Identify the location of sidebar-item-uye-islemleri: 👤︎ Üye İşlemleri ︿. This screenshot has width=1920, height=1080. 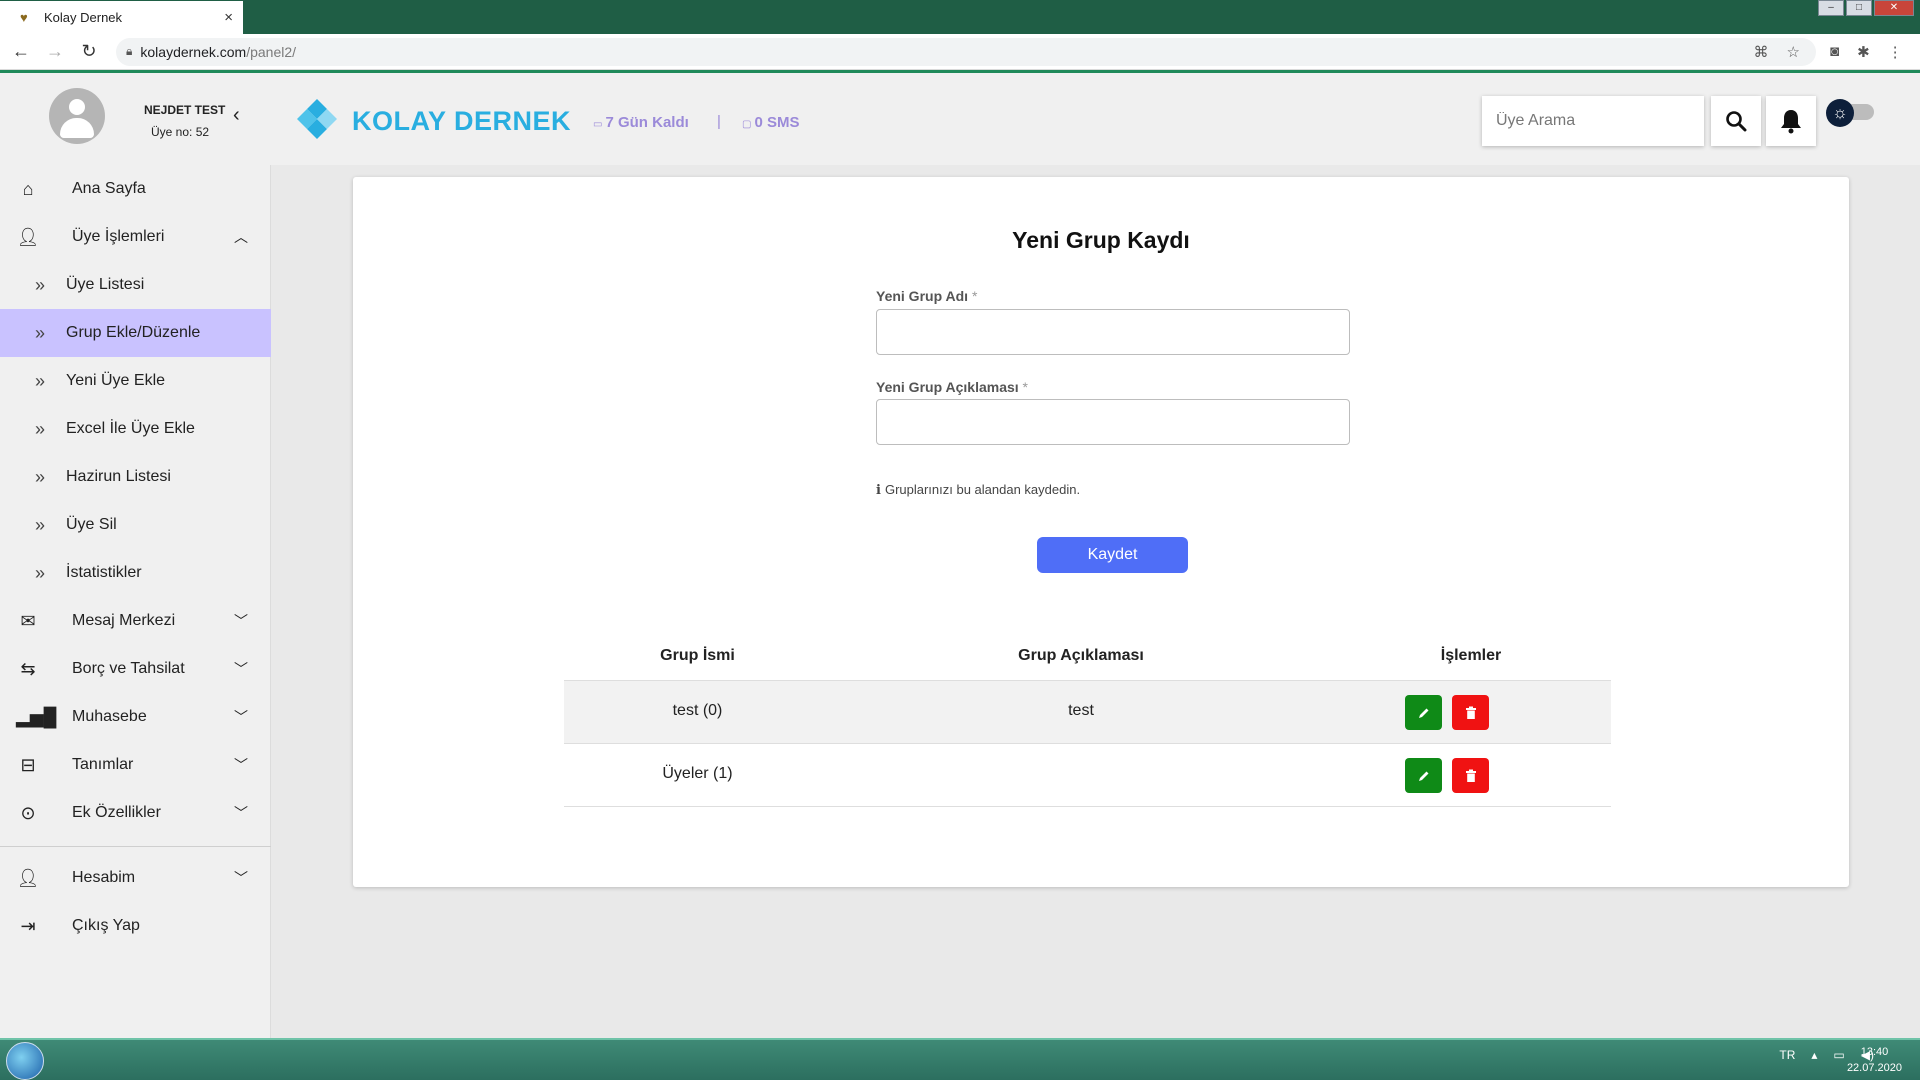
(135, 237).